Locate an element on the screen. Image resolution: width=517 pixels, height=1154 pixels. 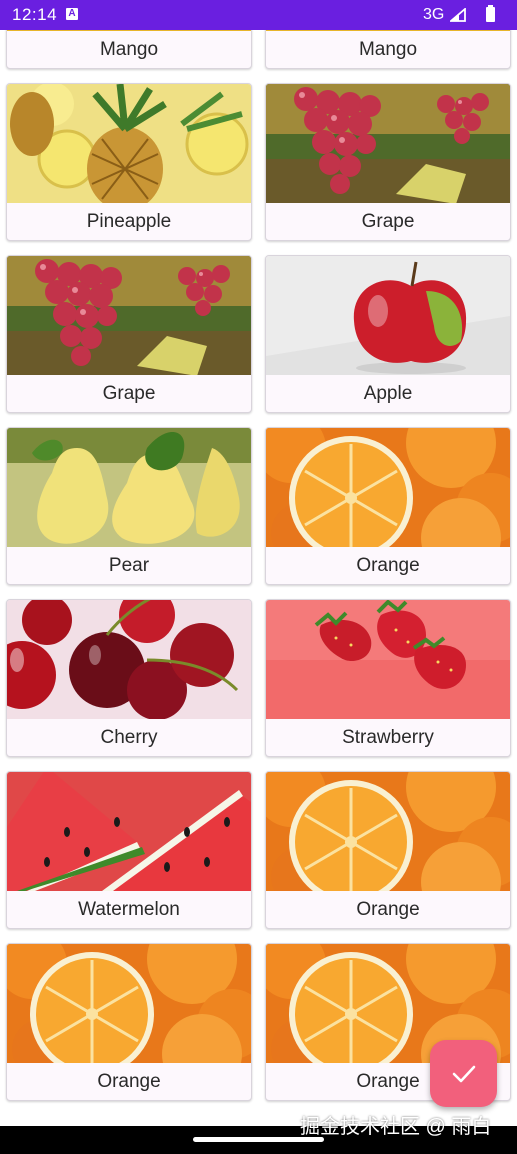
network-type: 3G is located at coordinates (434, 14).